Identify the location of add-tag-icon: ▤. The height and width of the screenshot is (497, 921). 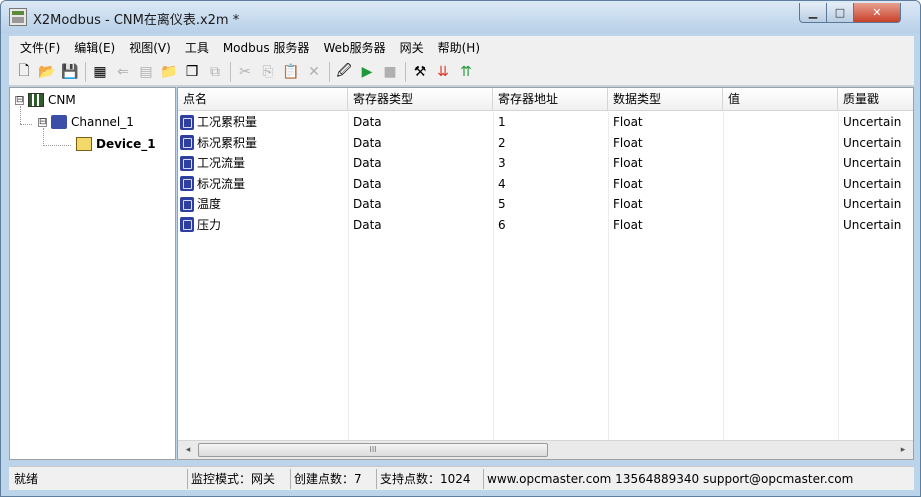
(146, 72).